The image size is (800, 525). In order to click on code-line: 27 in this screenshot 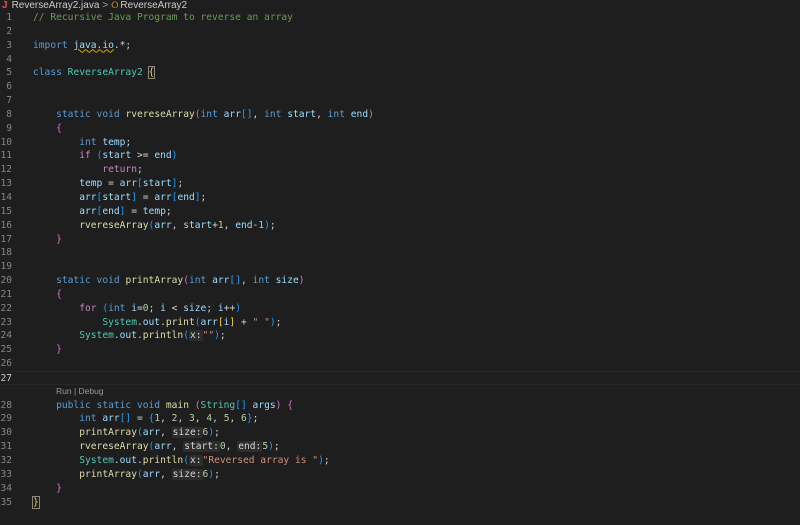, I will do `click(400, 377)`.